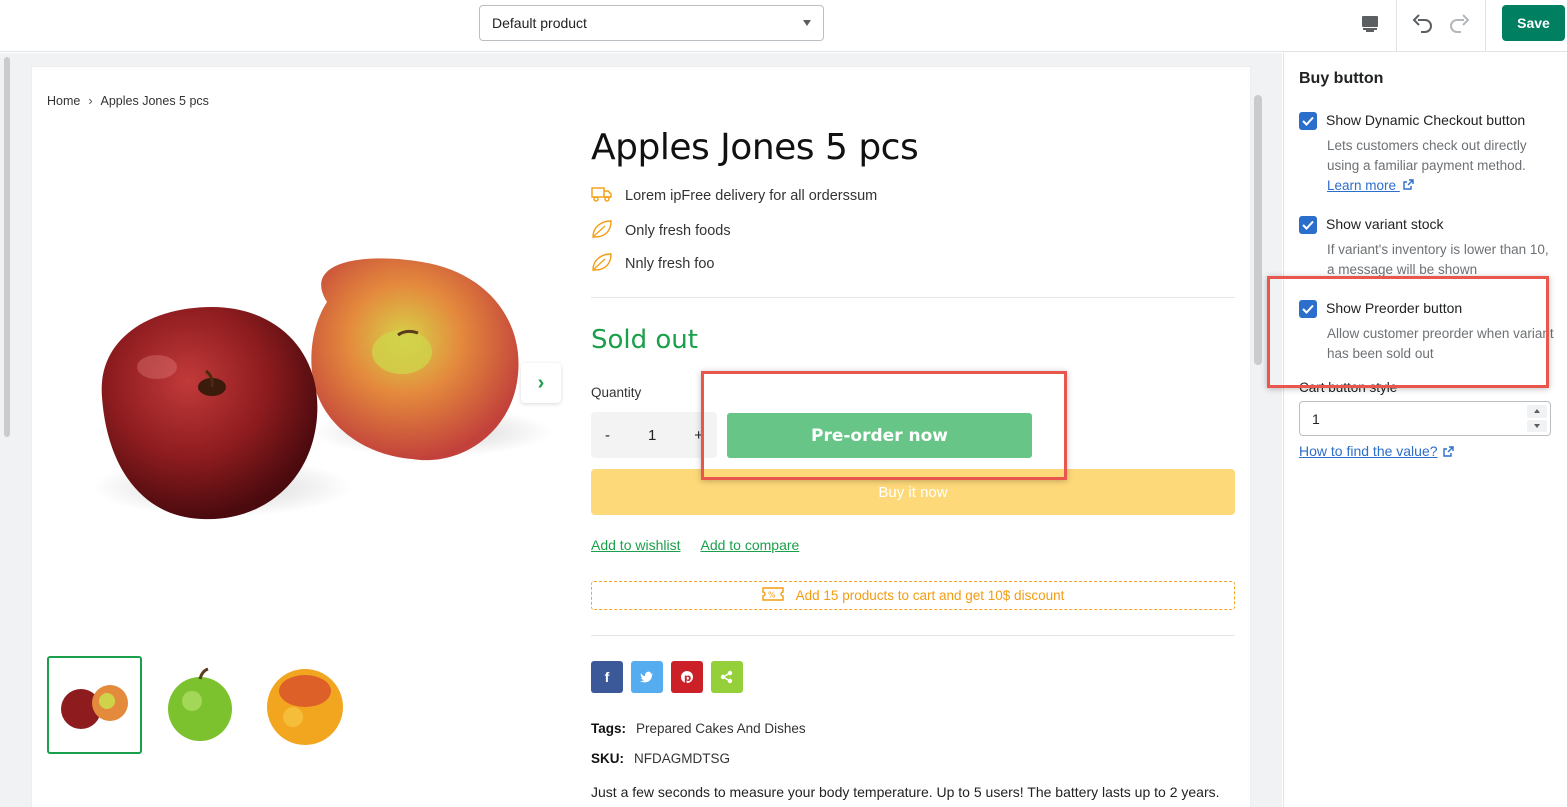 The image size is (1567, 807). I want to click on tags-value: Prepared Cakes And Dishes, so click(721, 728).